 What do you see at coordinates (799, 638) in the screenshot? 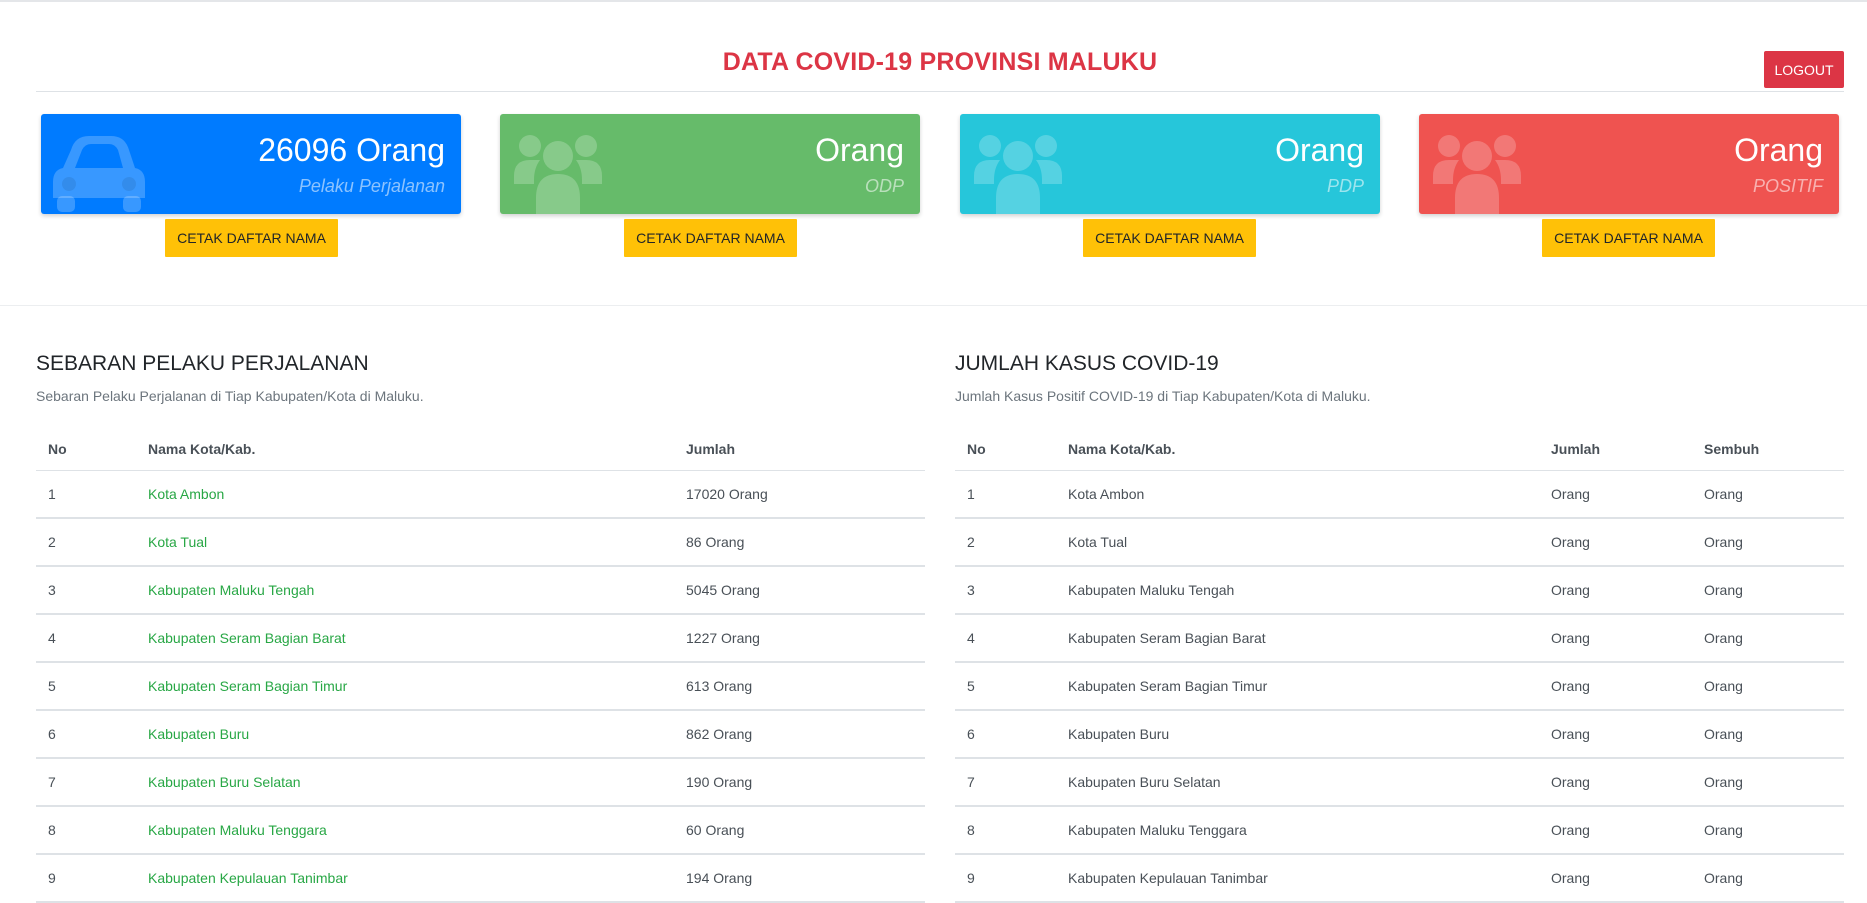
I see `count-cell: 1227 Orang` at bounding box center [799, 638].